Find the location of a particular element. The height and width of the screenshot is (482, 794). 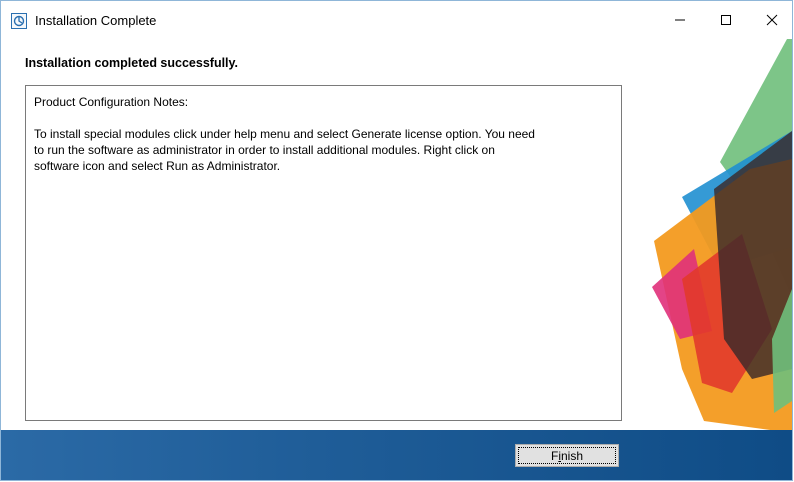

minimize-button is located at coordinates (680, 20).